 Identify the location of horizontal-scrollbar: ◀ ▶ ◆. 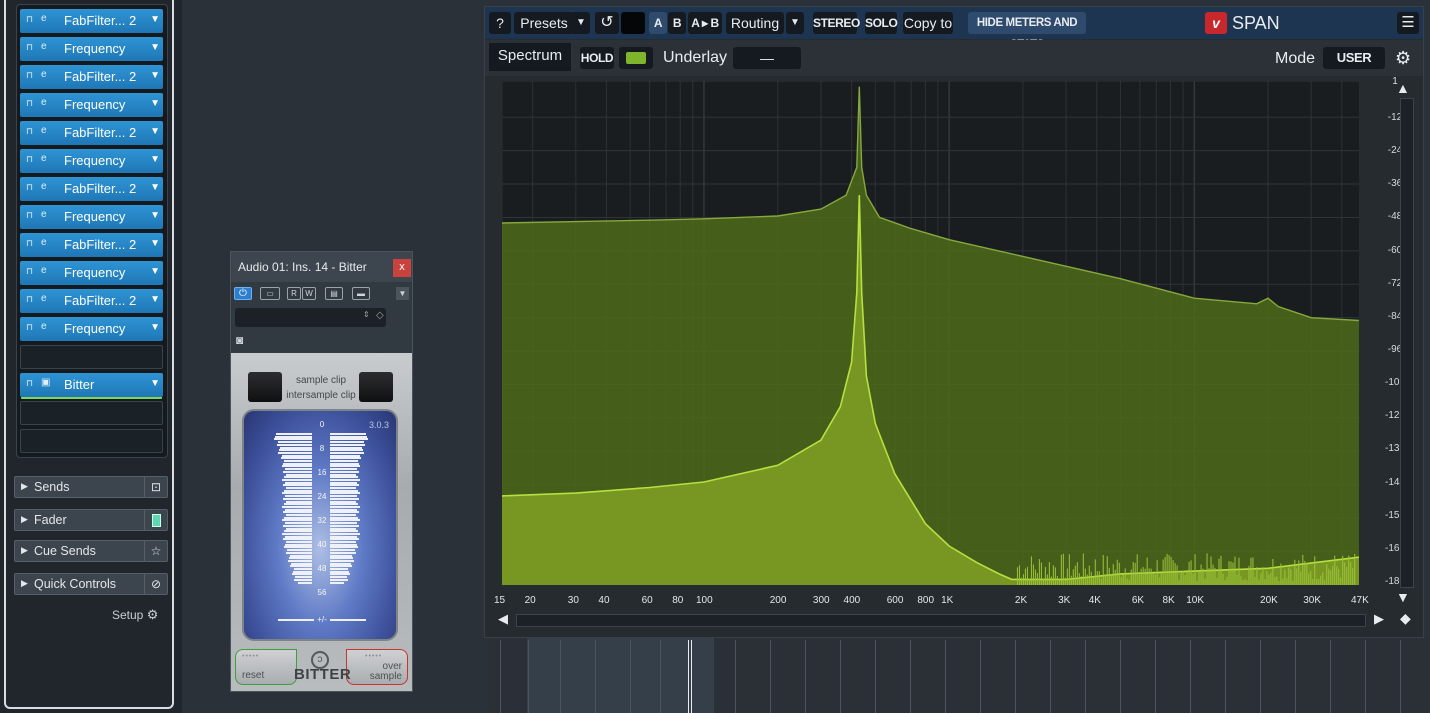
(952, 620).